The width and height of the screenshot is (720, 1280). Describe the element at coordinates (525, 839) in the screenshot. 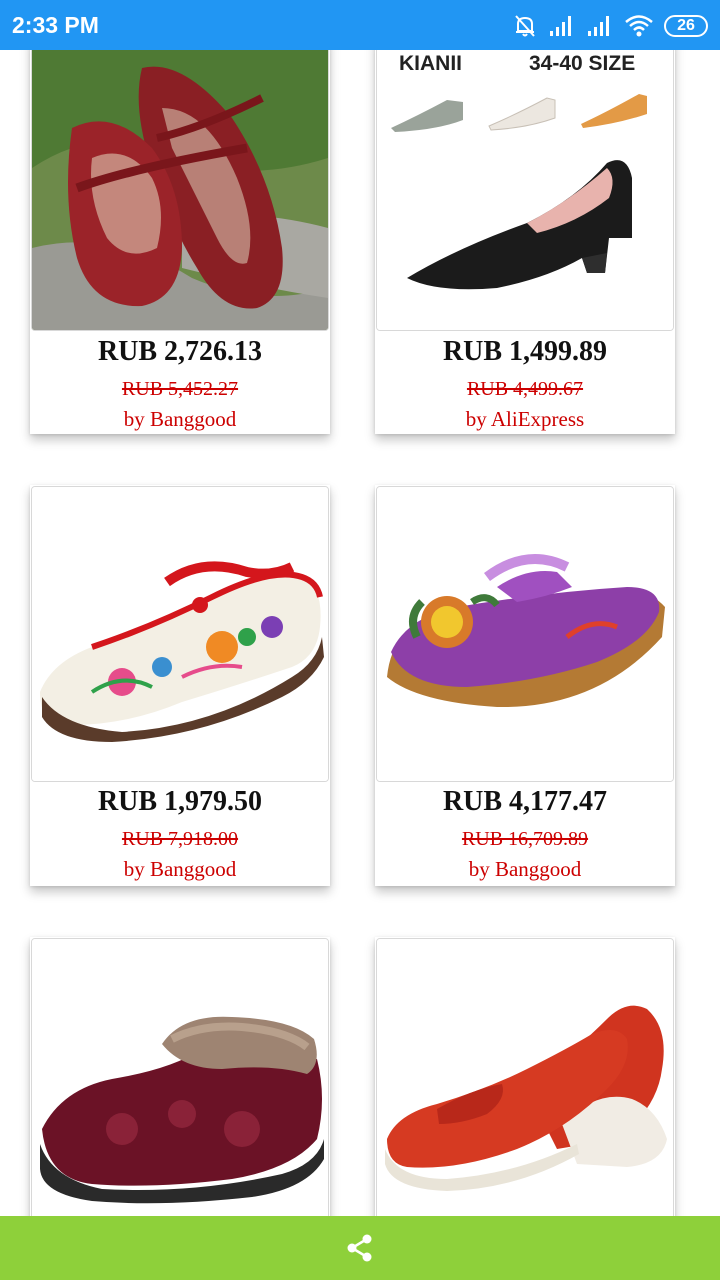

I see `product-old-price: RUB 16,709.89` at that location.